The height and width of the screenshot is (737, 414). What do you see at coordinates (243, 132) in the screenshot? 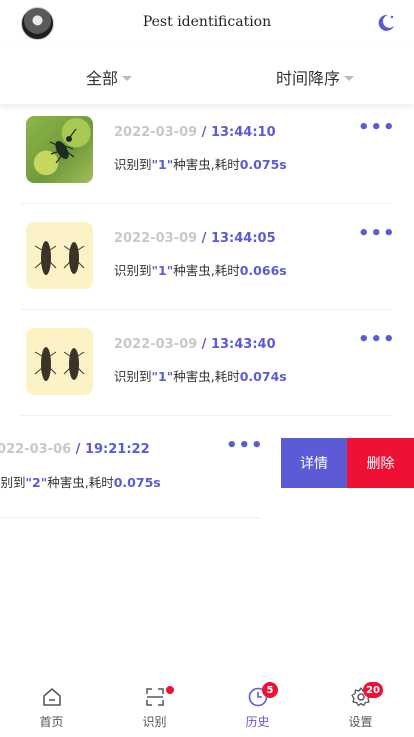
I see `record-time: 13:44:10` at bounding box center [243, 132].